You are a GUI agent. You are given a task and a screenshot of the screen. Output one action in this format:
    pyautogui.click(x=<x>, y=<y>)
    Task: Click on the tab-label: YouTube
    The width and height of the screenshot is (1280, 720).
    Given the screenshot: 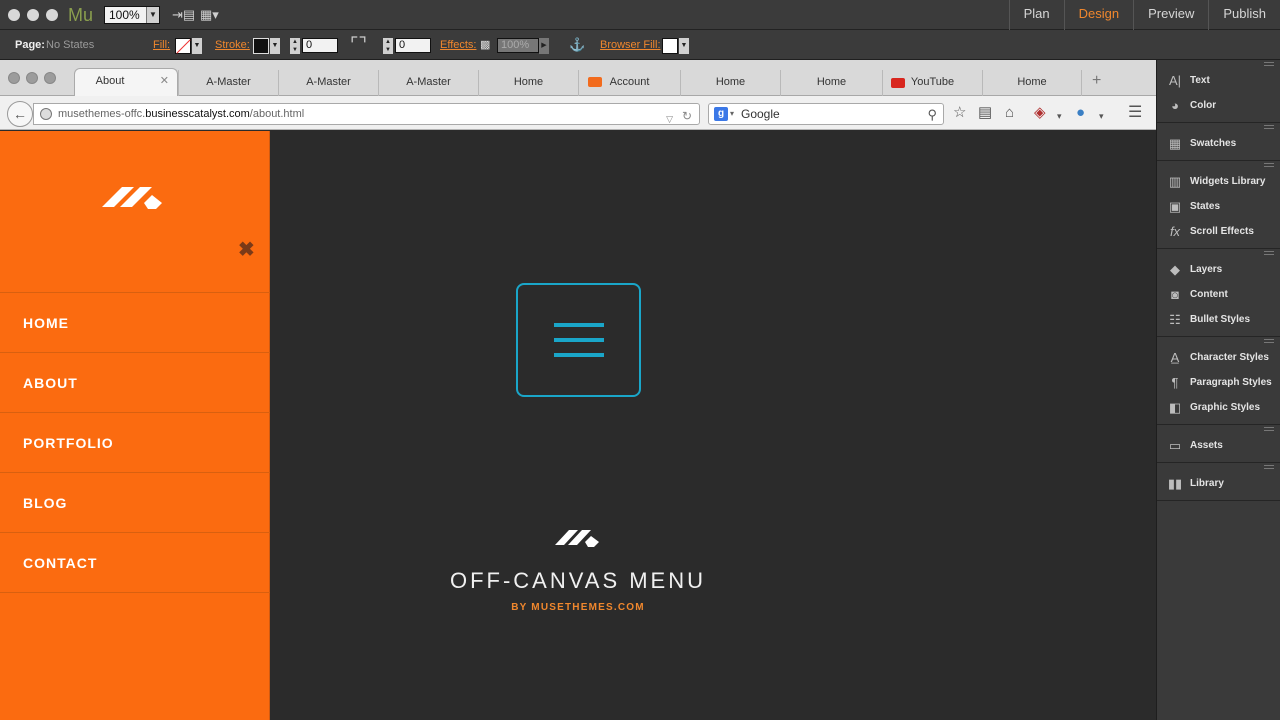 What is the action you would take?
    pyautogui.click(x=932, y=82)
    